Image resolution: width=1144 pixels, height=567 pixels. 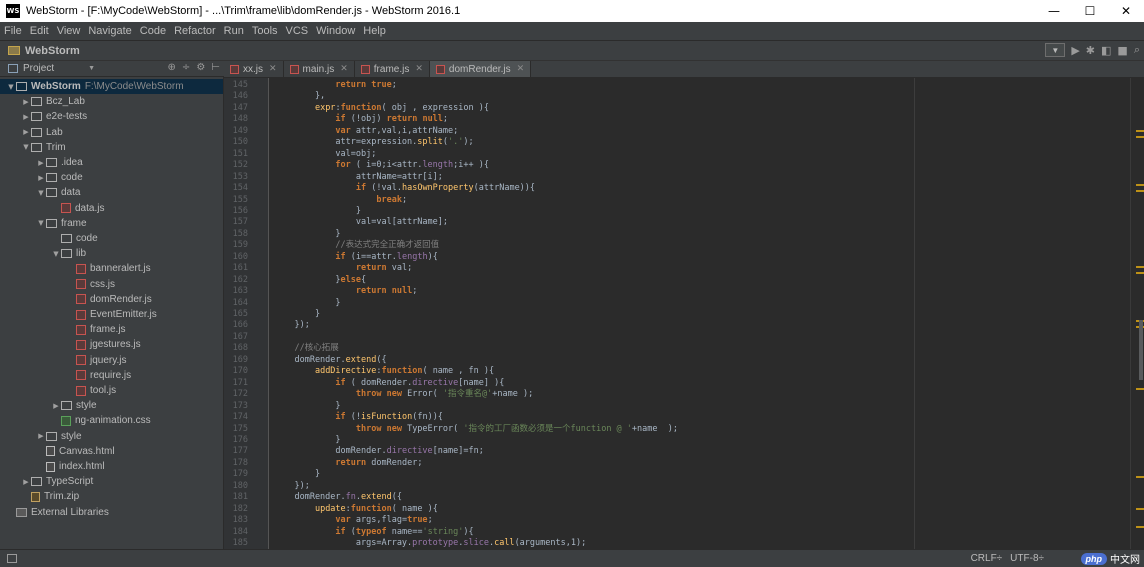 What do you see at coordinates (319, 69) in the screenshot?
I see `tab-main-js: main.js ✕` at bounding box center [319, 69].